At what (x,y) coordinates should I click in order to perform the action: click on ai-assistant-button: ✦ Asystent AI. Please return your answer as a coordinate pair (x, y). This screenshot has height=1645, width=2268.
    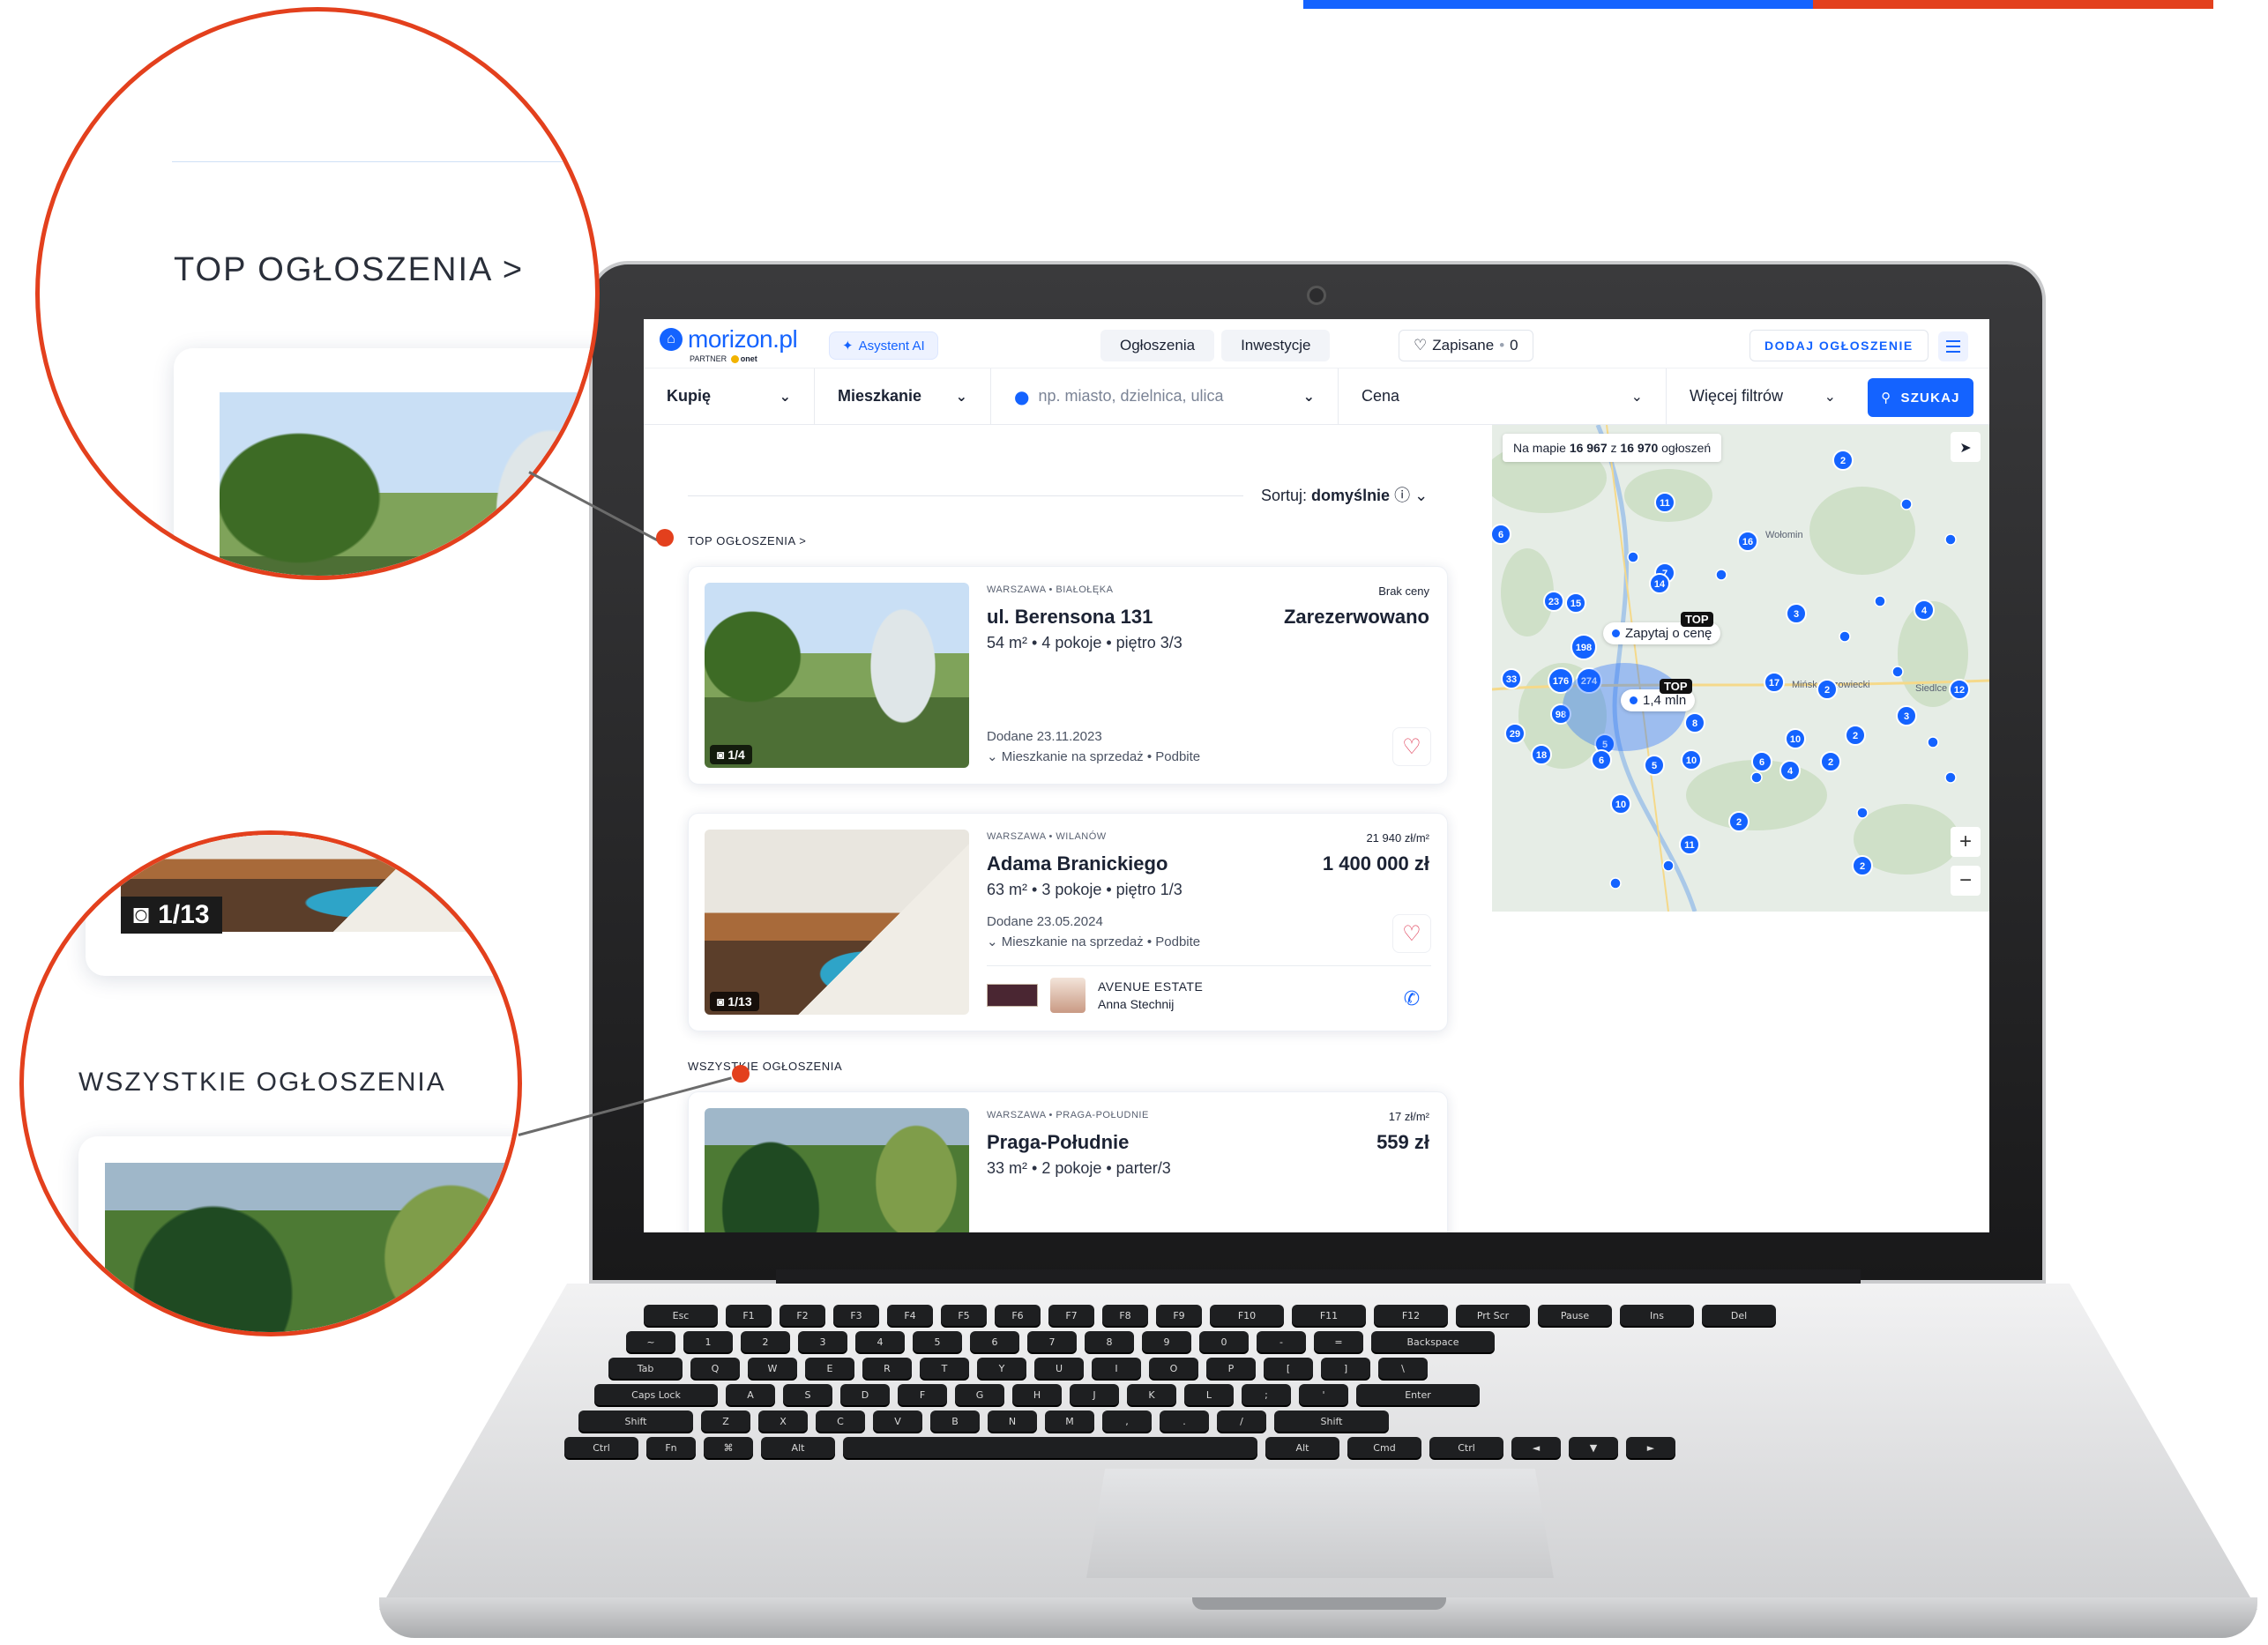
    Looking at the image, I should click on (883, 345).